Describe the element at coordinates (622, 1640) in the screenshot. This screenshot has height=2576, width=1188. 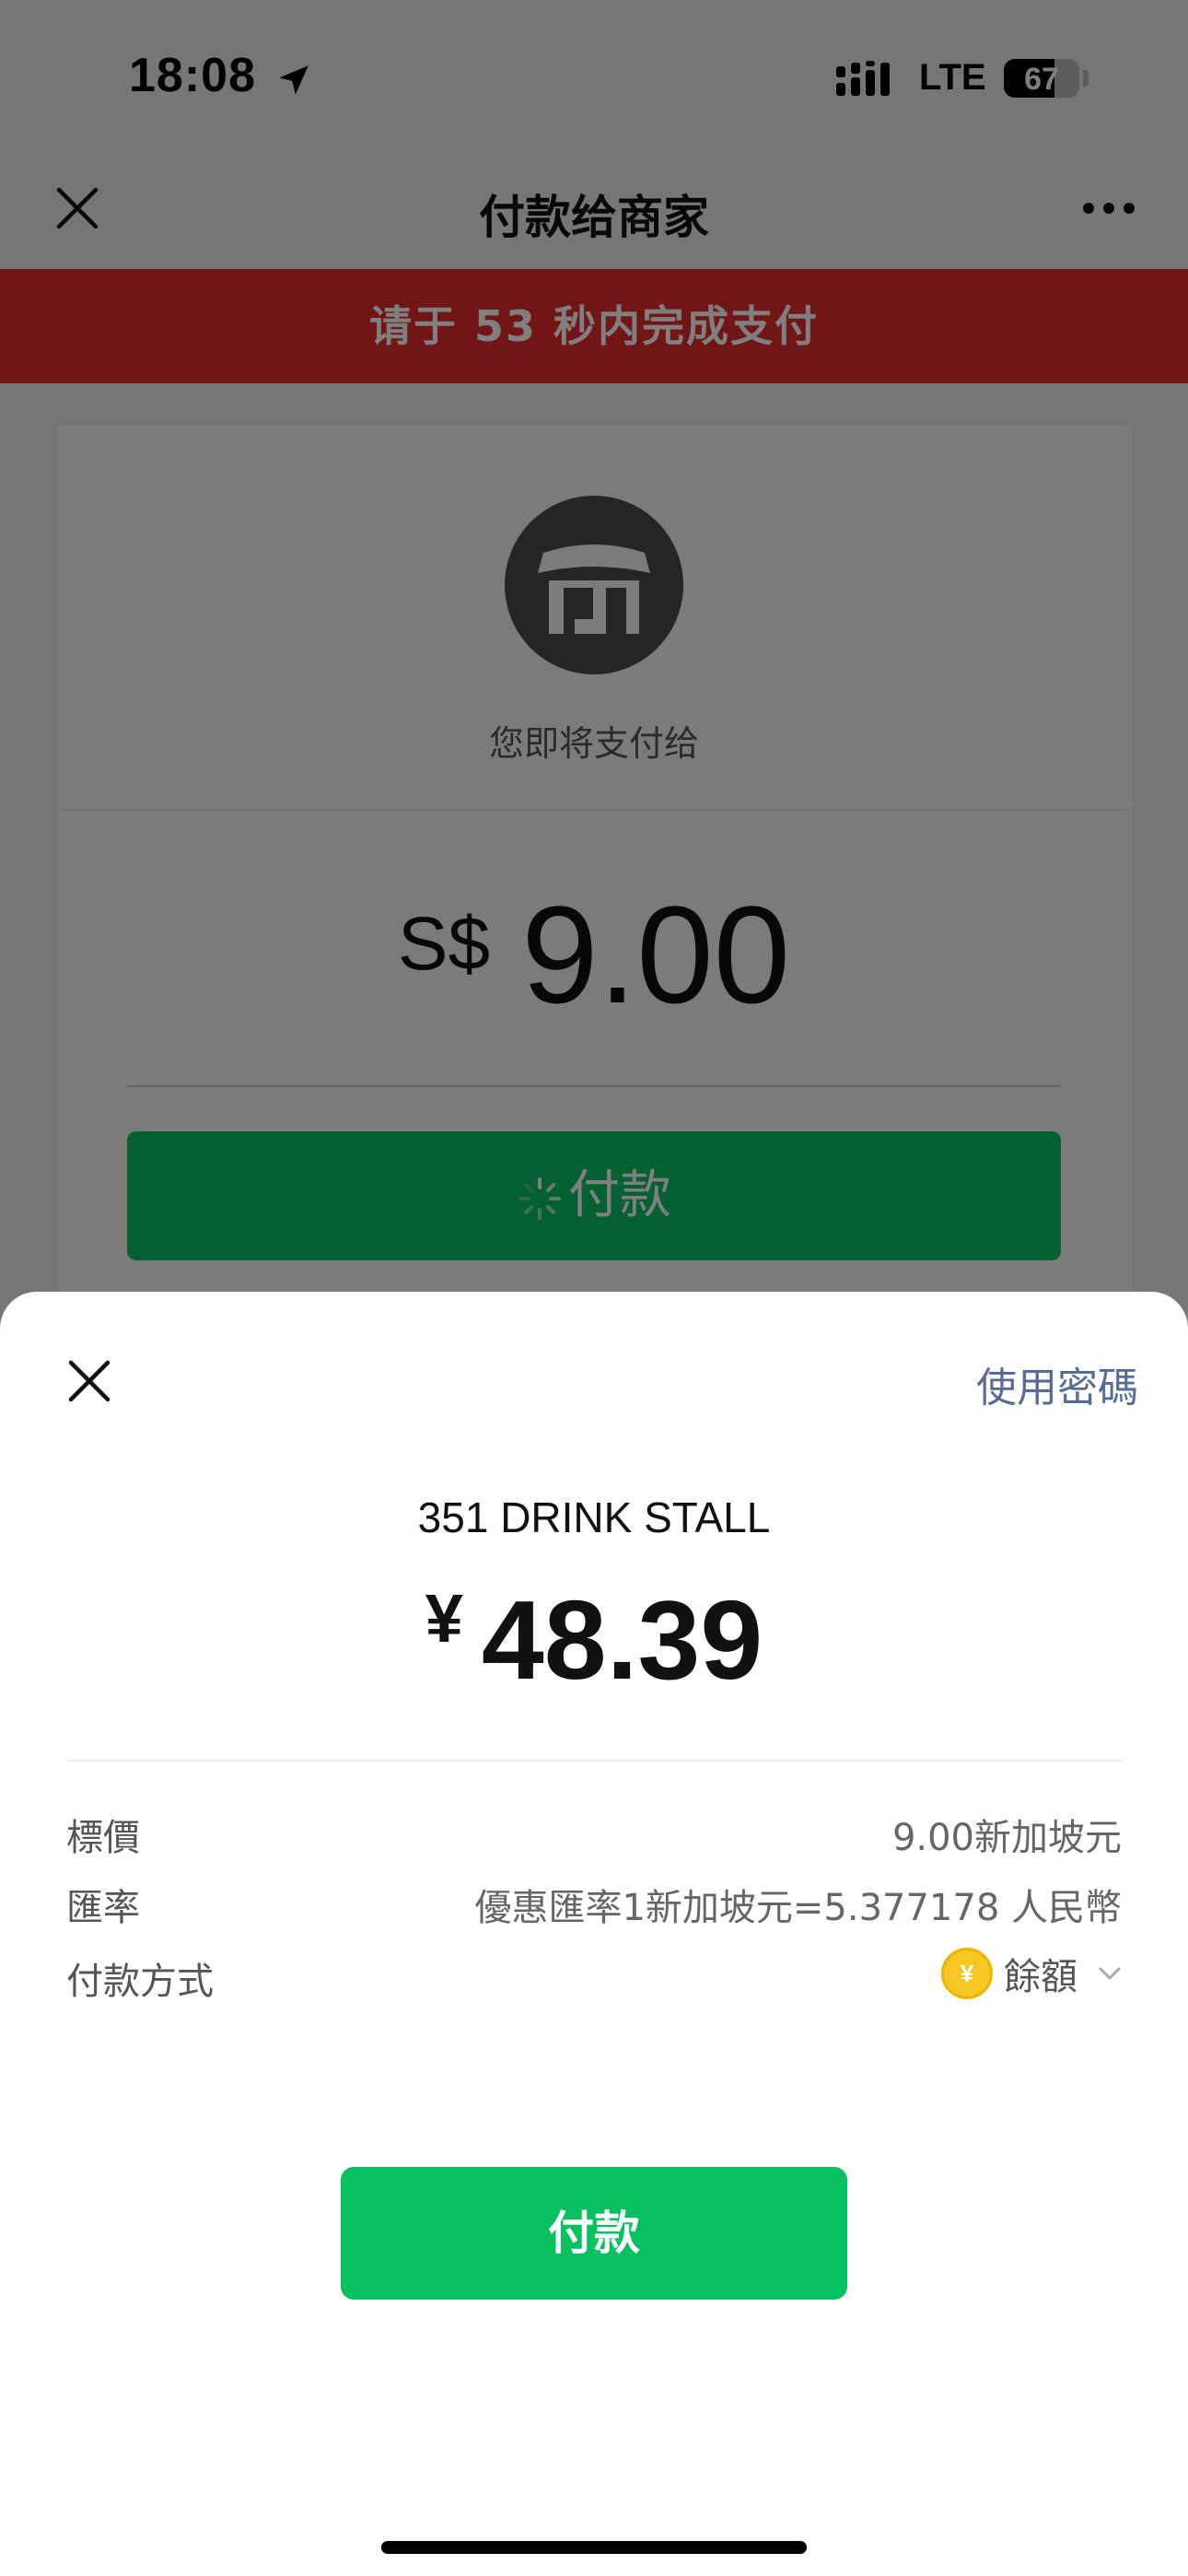
I see `converted-amount-value: 48.39` at that location.